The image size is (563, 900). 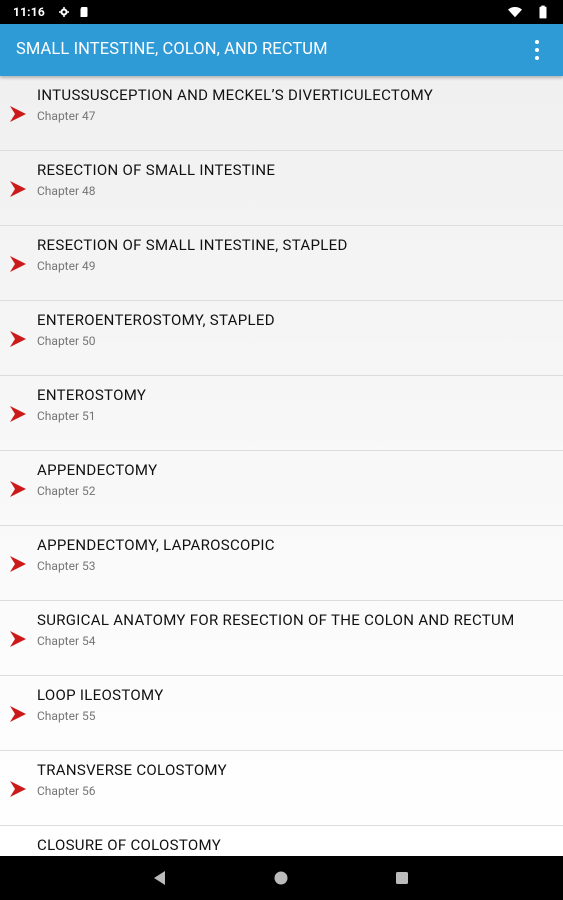 I want to click on chapter-title: ENTEROENTEROSTOMY, STAPLED, so click(x=156, y=320).